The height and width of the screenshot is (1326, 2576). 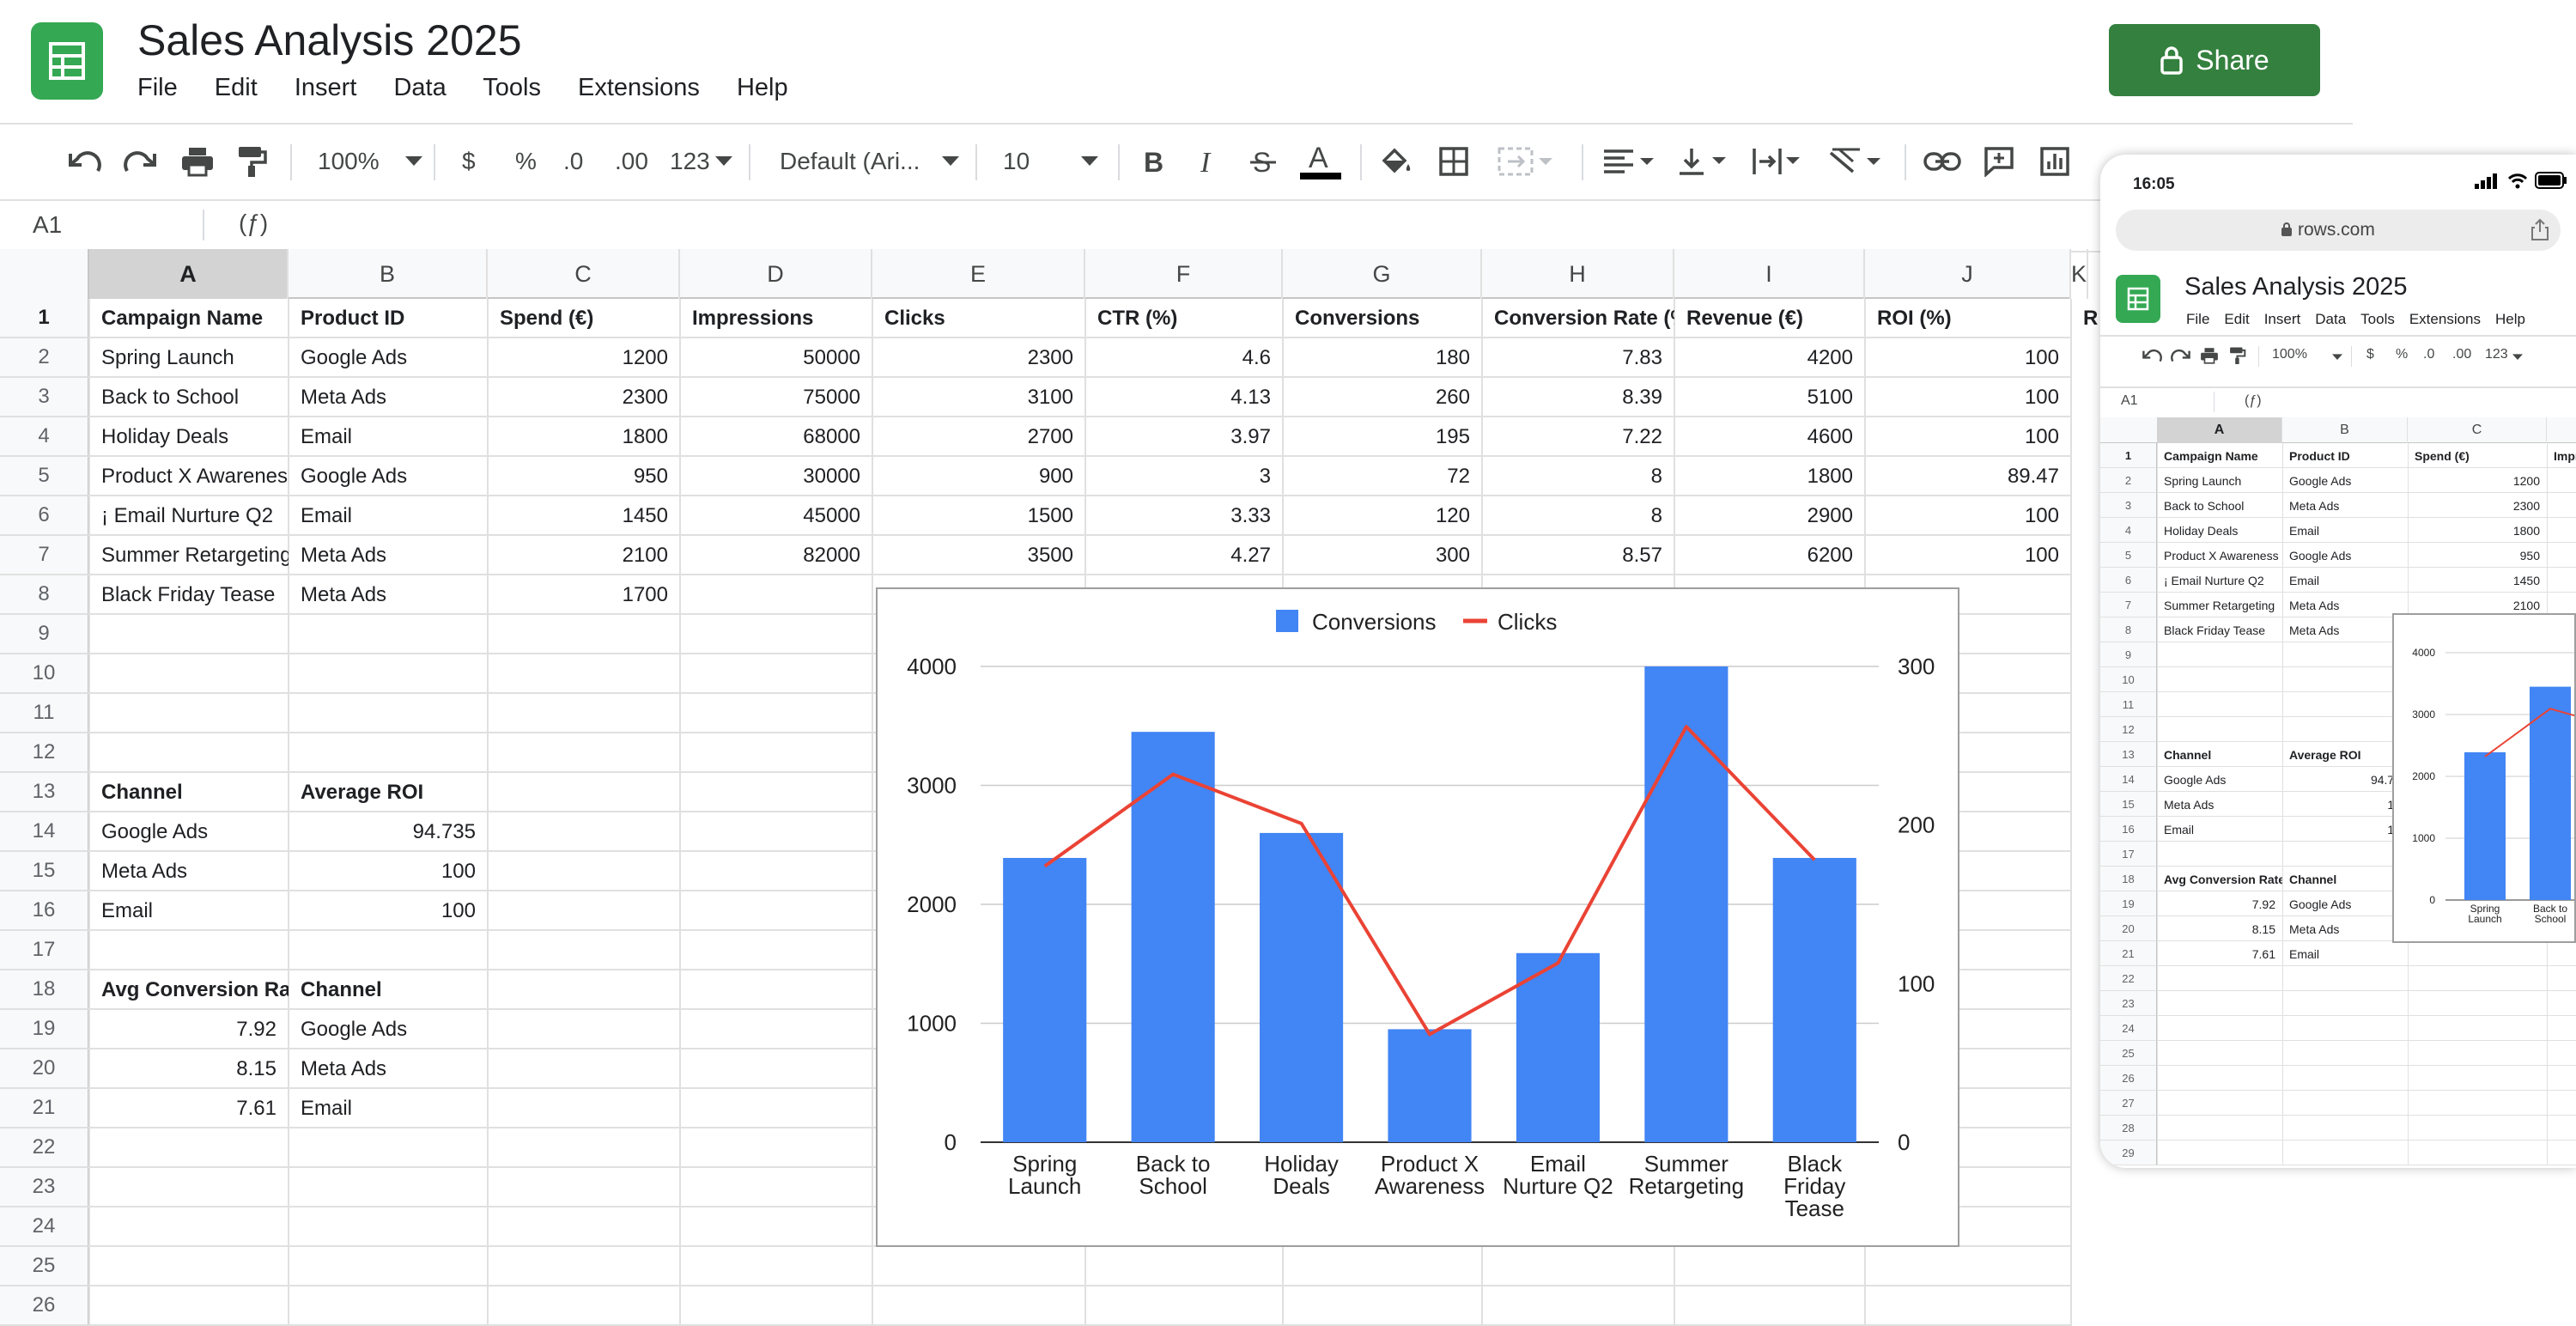 I want to click on cell: Email, so click(x=388, y=1109).